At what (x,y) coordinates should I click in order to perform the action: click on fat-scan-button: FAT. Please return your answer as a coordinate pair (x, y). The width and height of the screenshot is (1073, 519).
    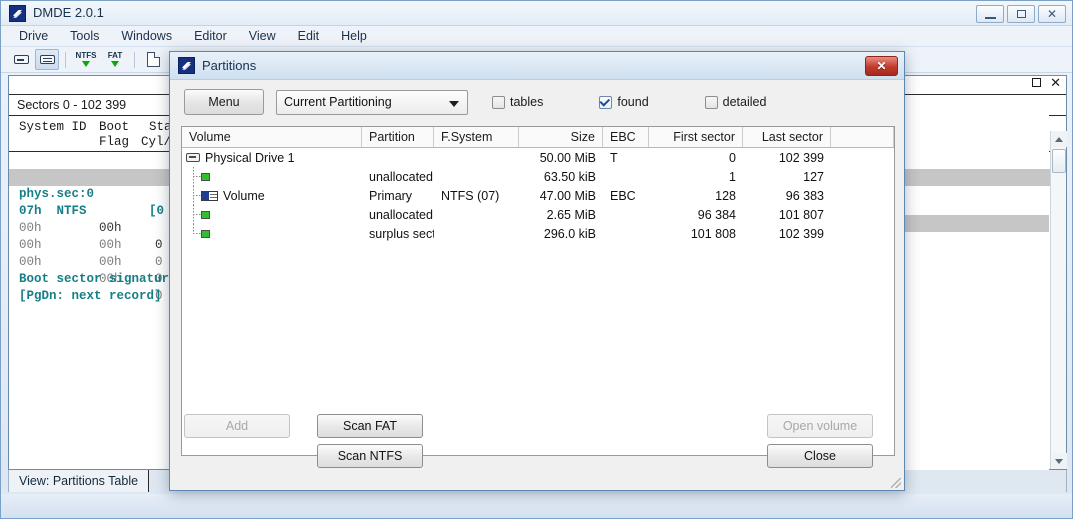
    Looking at the image, I should click on (115, 59).